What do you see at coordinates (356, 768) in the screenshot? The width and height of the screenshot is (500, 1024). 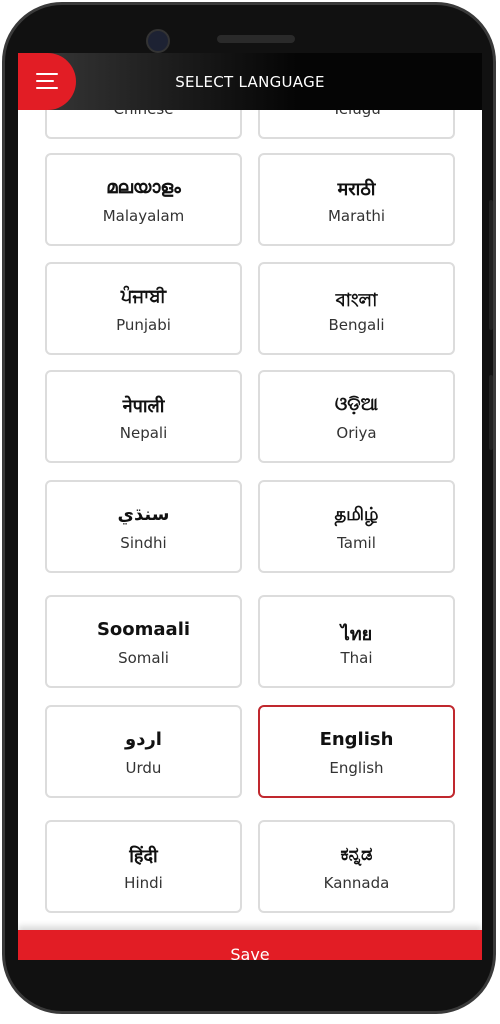 I see `english-name: English` at bounding box center [356, 768].